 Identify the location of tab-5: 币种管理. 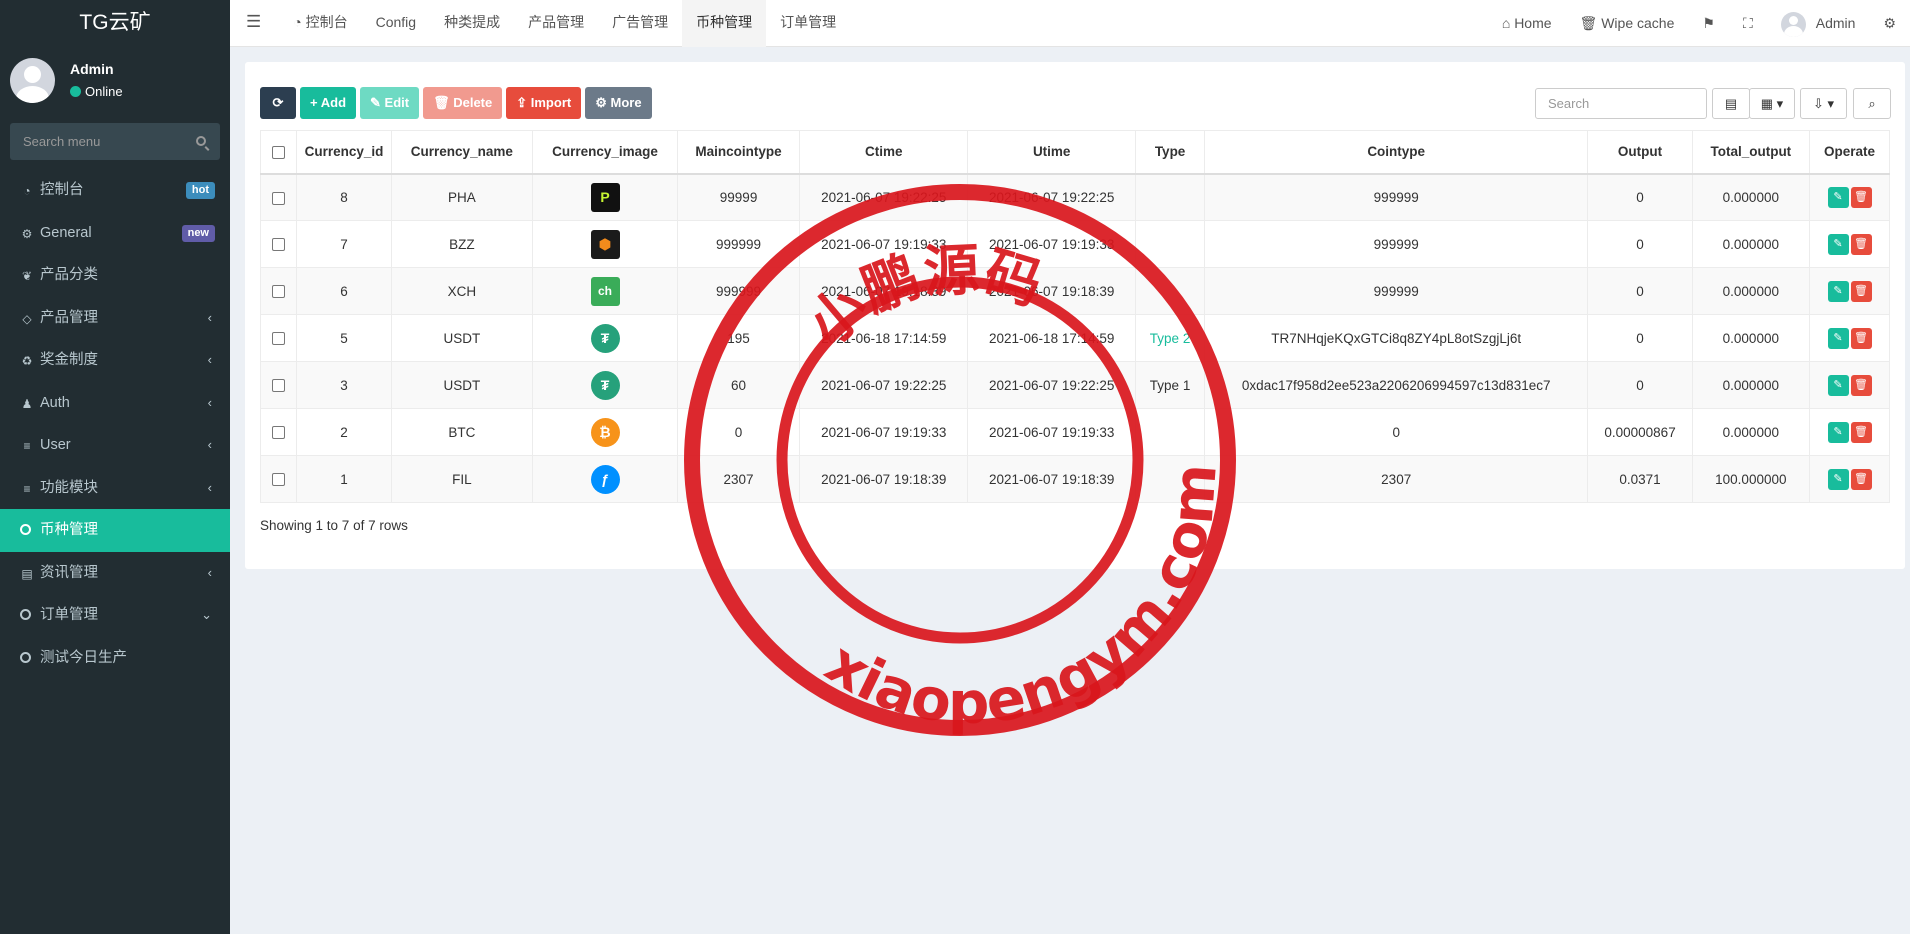
(724, 23).